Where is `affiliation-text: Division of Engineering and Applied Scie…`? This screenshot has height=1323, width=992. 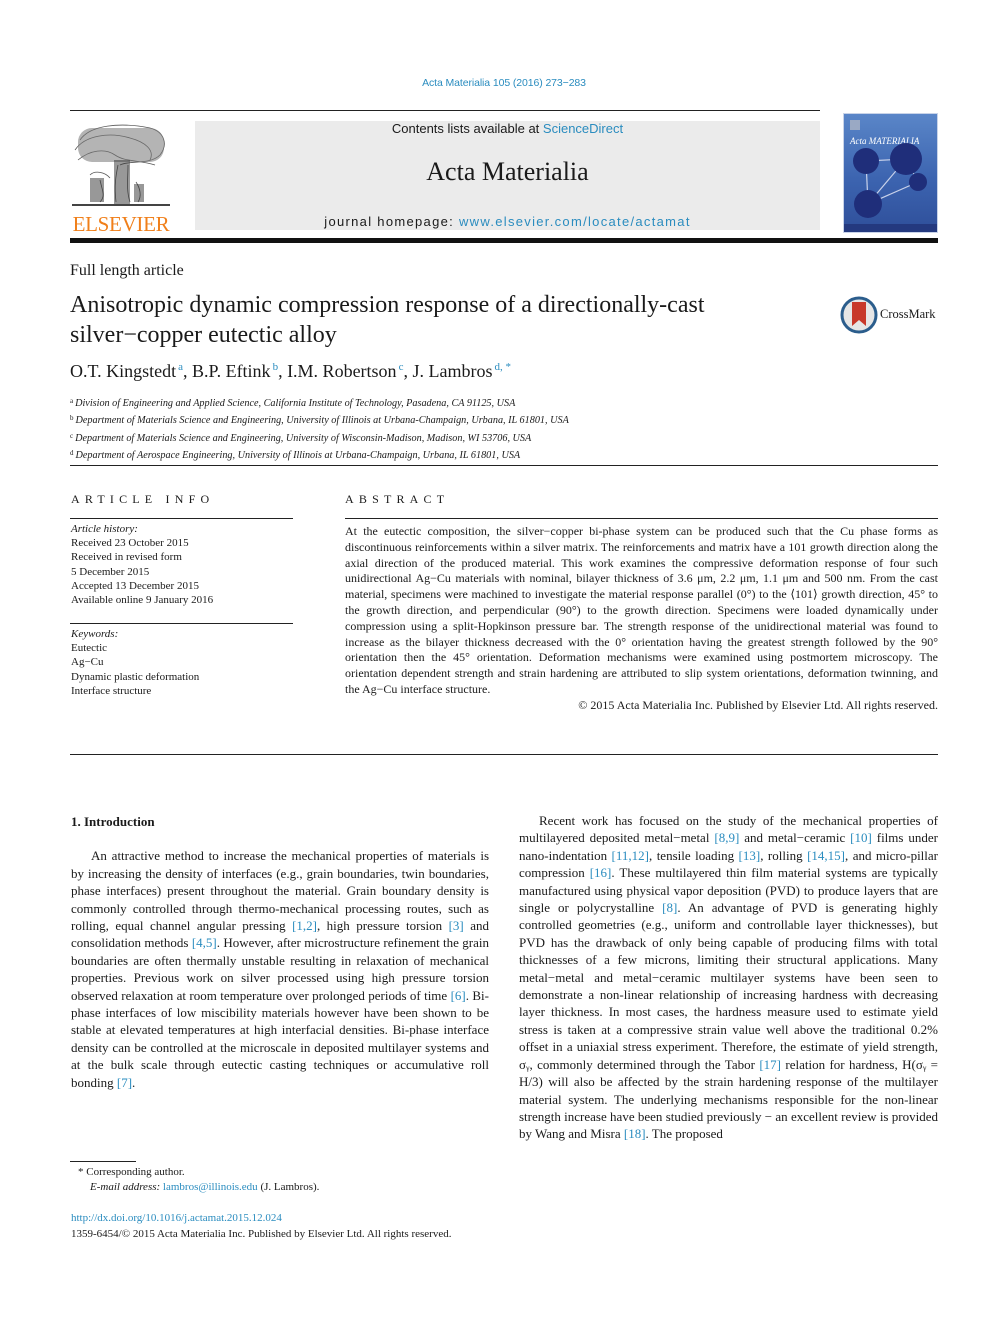 affiliation-text: Division of Engineering and Applied Scie… is located at coordinates (295, 403).